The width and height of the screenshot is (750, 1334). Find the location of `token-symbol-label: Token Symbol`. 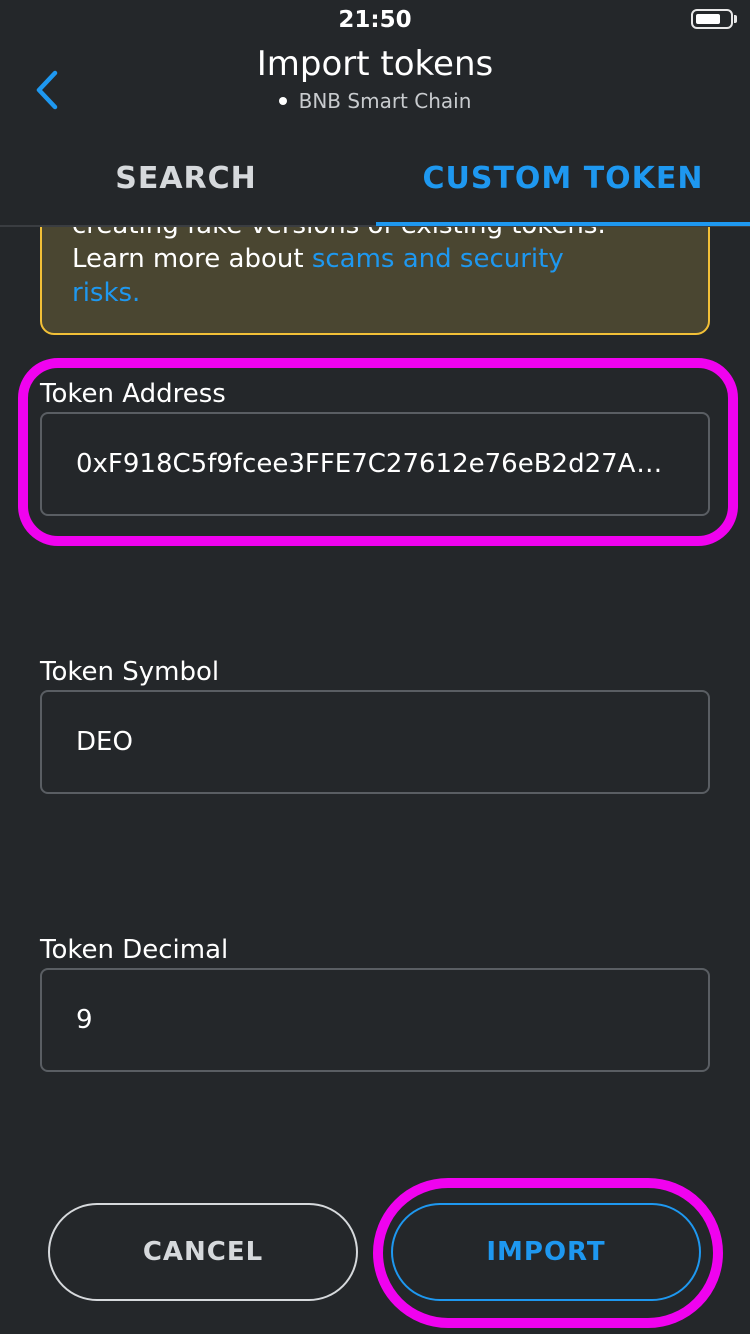

token-symbol-label: Token Symbol is located at coordinates (130, 672).